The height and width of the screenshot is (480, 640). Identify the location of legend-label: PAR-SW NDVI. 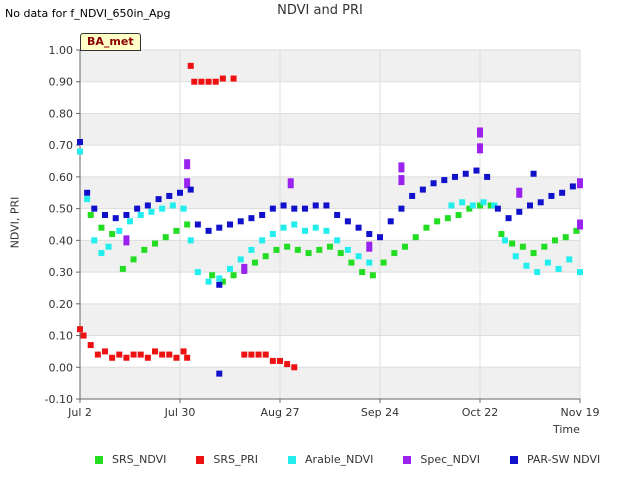
(563, 459).